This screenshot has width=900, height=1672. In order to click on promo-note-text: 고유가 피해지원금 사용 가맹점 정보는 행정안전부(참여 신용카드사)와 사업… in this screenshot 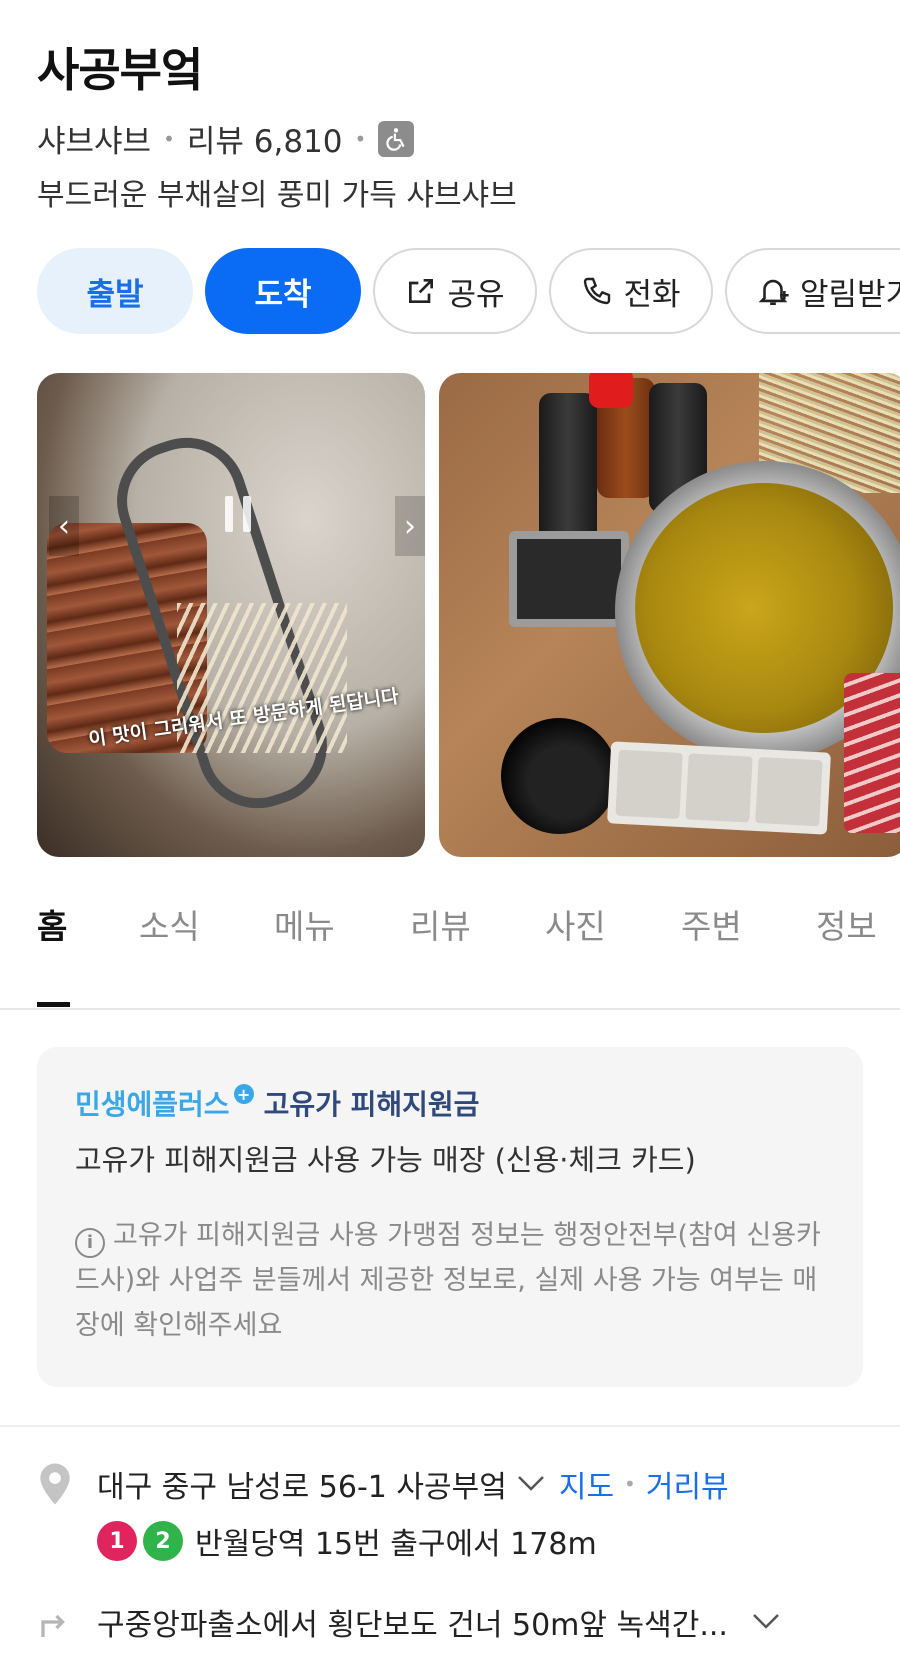, I will do `click(448, 1280)`.